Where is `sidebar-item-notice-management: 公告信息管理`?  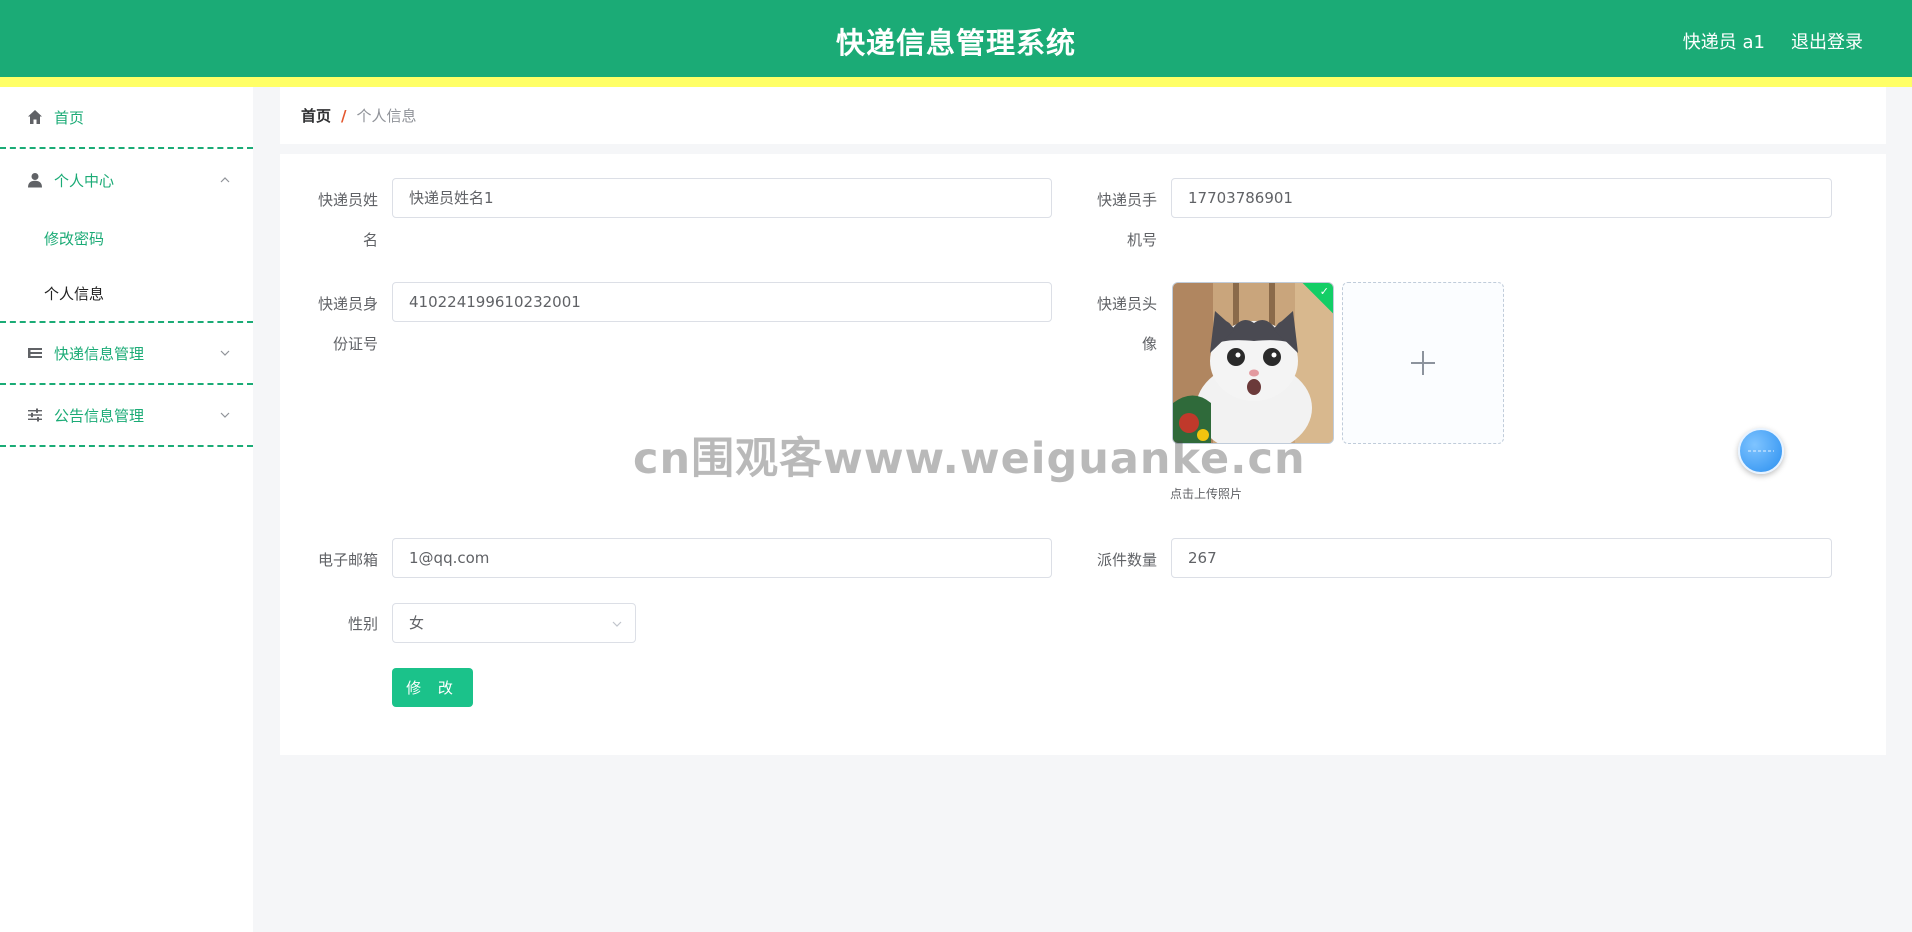 sidebar-item-notice-management: 公告信息管理 is located at coordinates (126, 416).